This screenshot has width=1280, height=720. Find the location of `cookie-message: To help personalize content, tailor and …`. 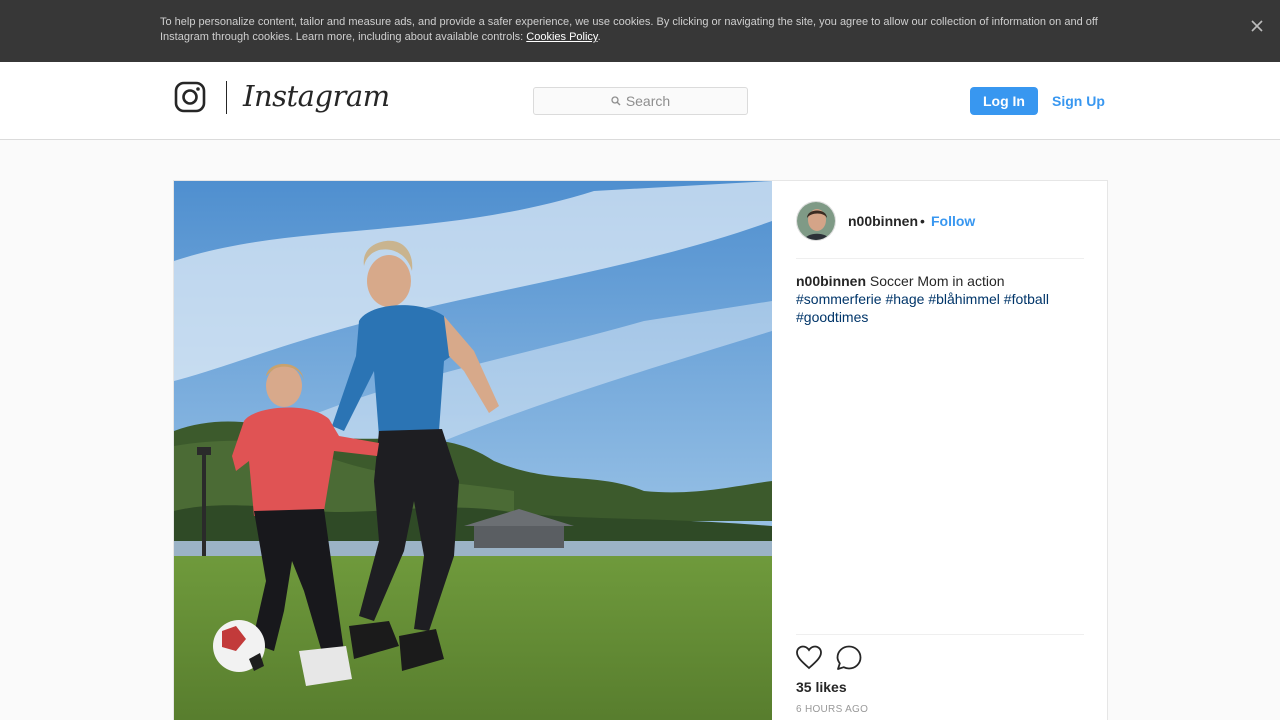

cookie-message: To help personalize content, tailor and … is located at coordinates (629, 29).